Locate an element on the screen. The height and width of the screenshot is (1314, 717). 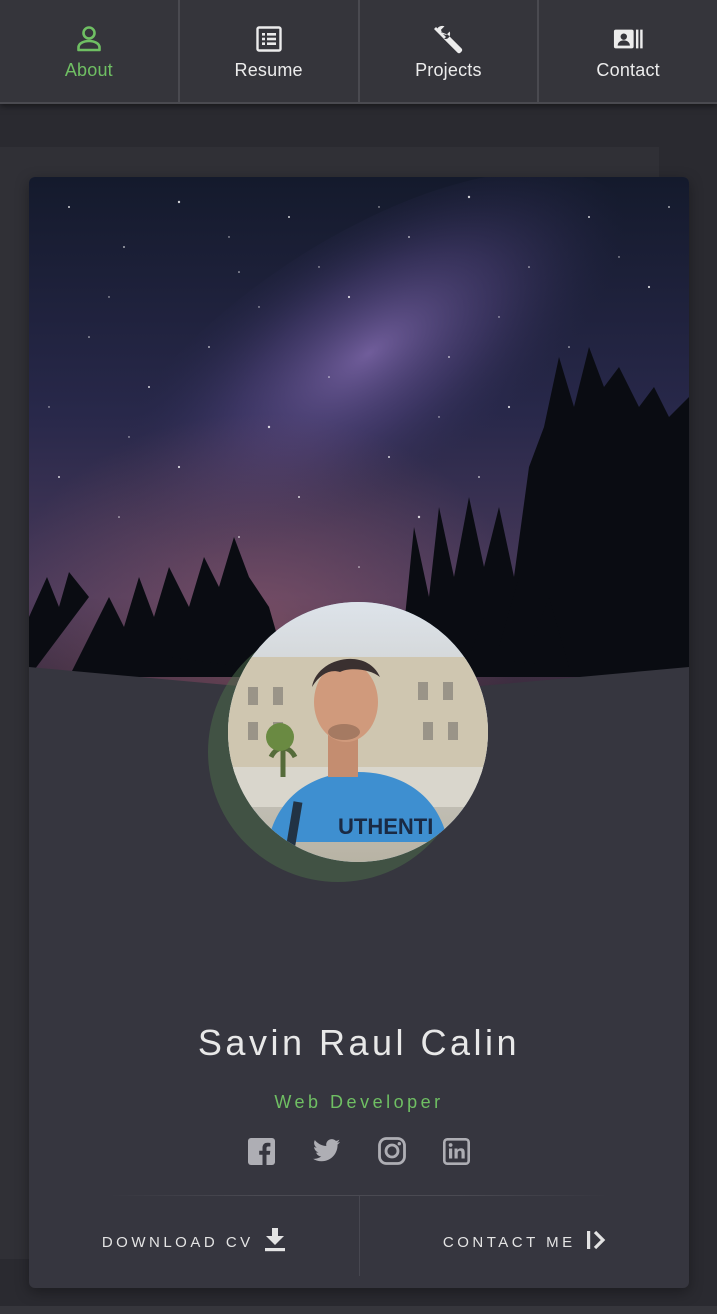
arrow-right-icon is located at coordinates (596, 1242).